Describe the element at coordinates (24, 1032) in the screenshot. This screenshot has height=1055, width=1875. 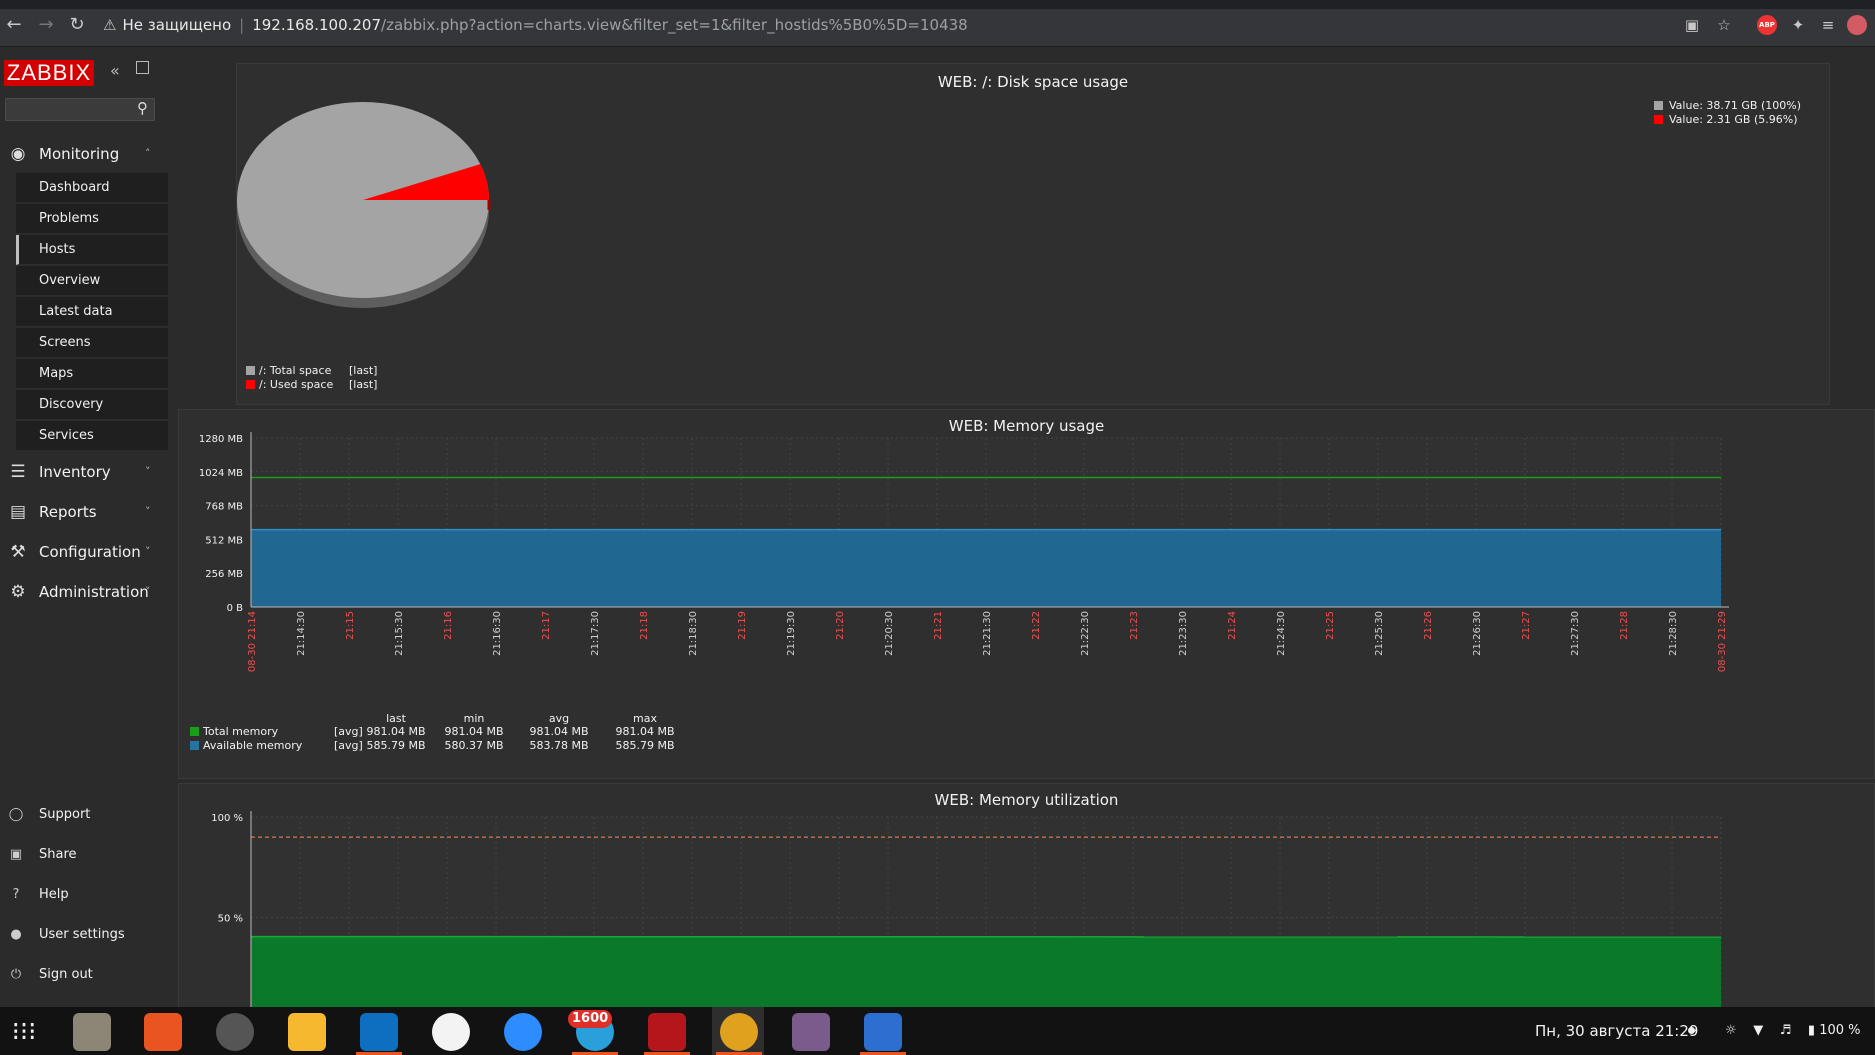
I see `app-grid-icon: ⁝⁝⁝` at that location.